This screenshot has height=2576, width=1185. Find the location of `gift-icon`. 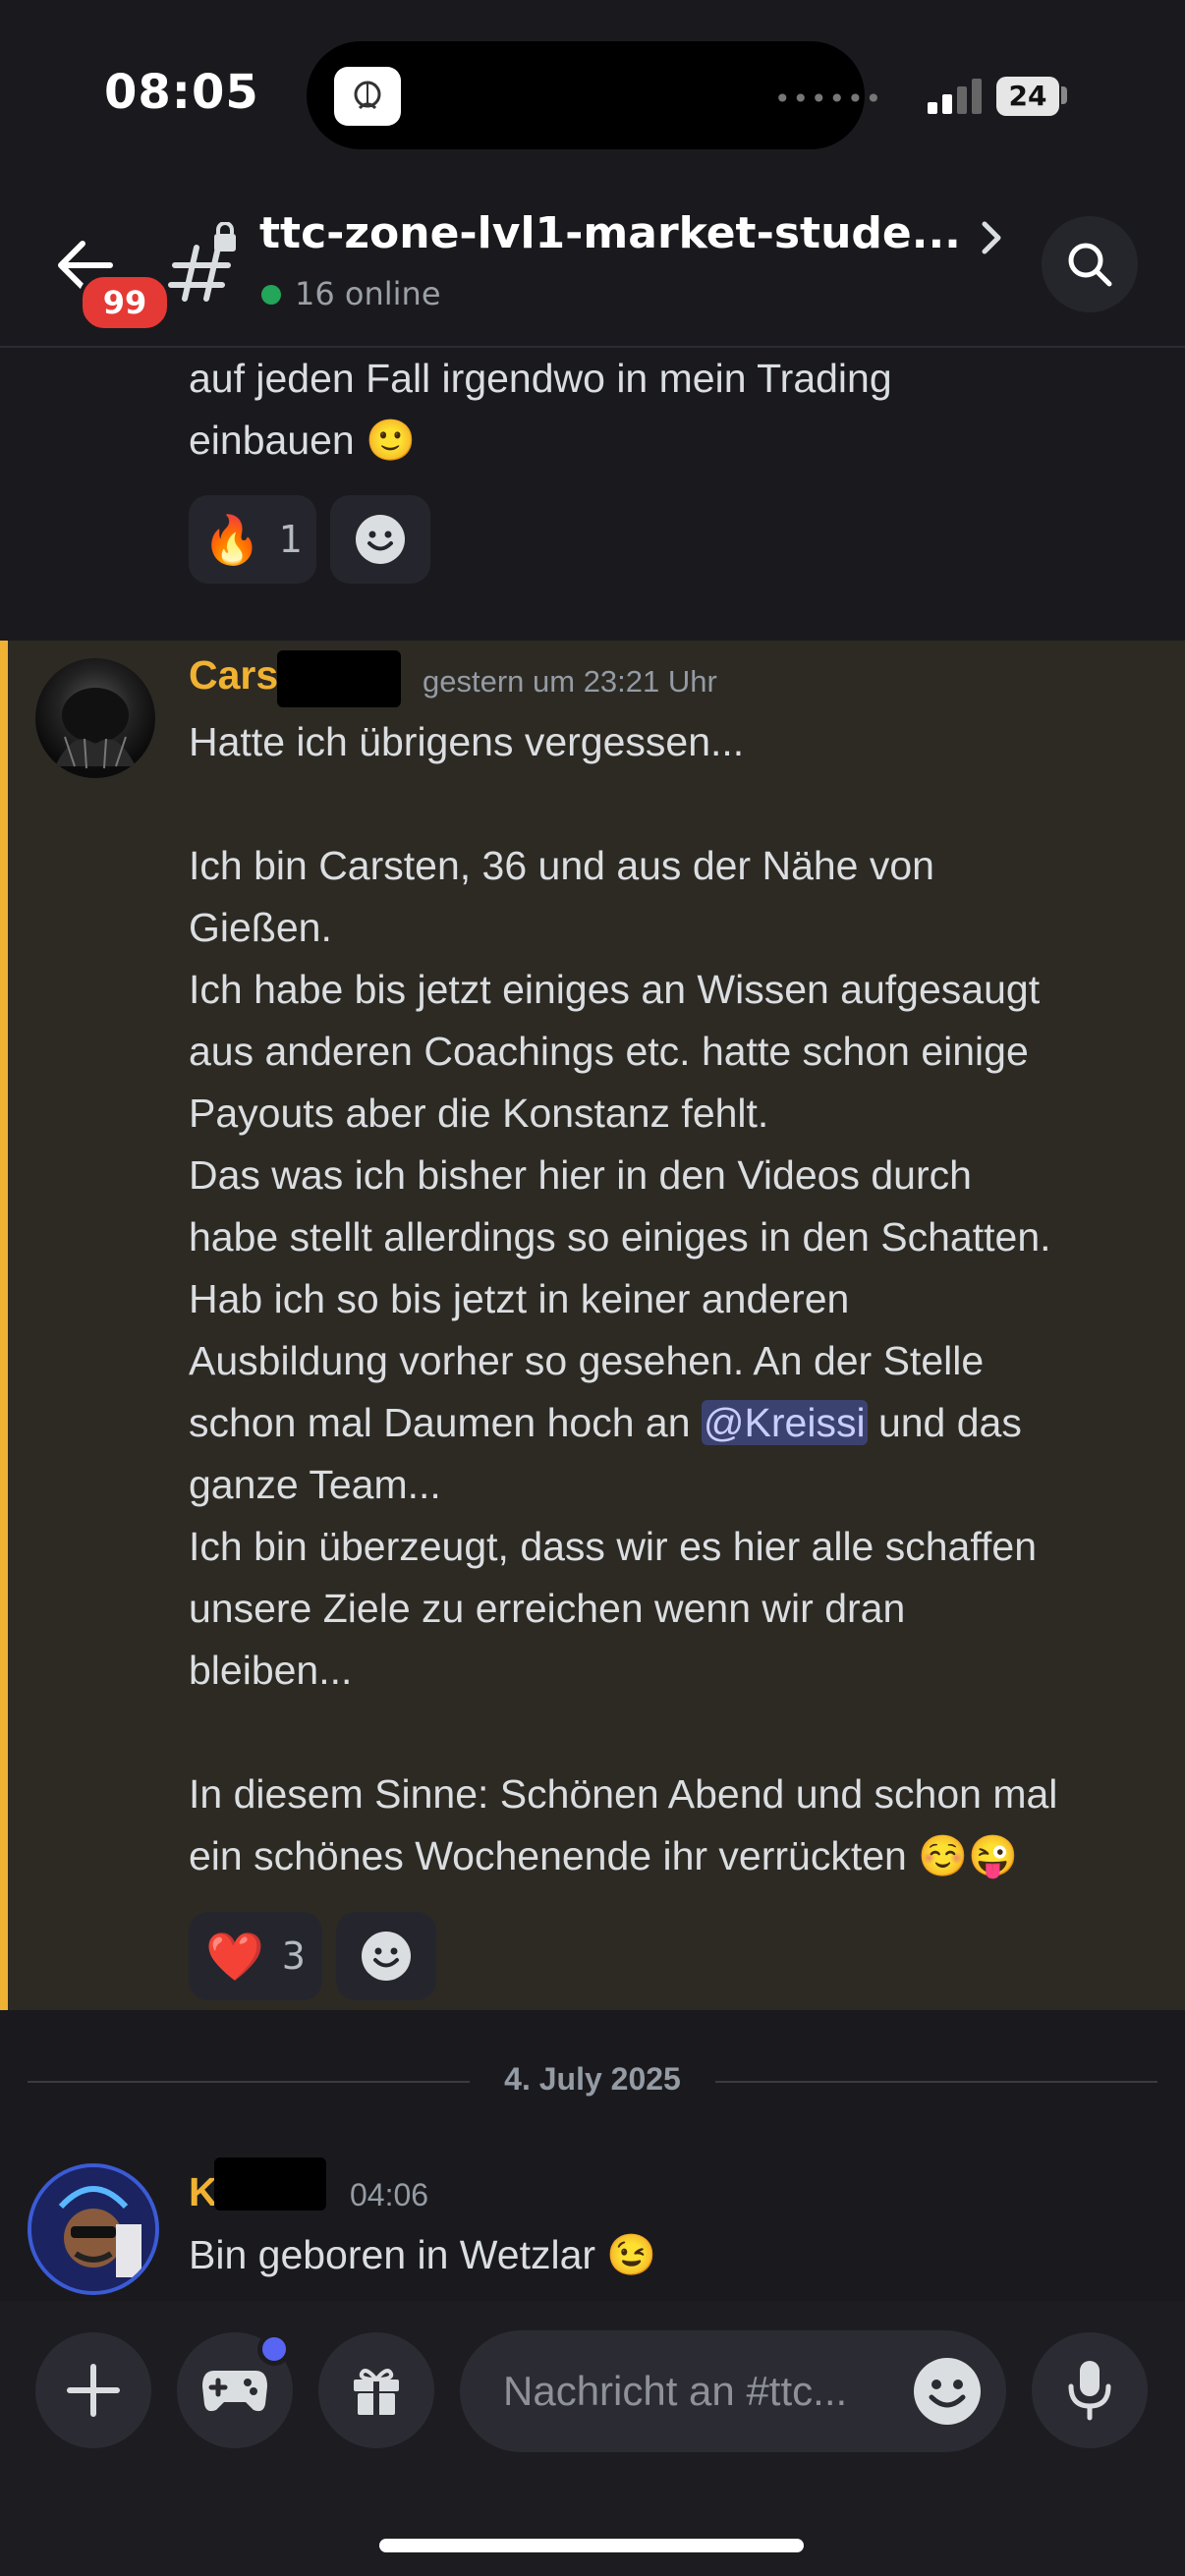

gift-icon is located at coordinates (377, 2392).